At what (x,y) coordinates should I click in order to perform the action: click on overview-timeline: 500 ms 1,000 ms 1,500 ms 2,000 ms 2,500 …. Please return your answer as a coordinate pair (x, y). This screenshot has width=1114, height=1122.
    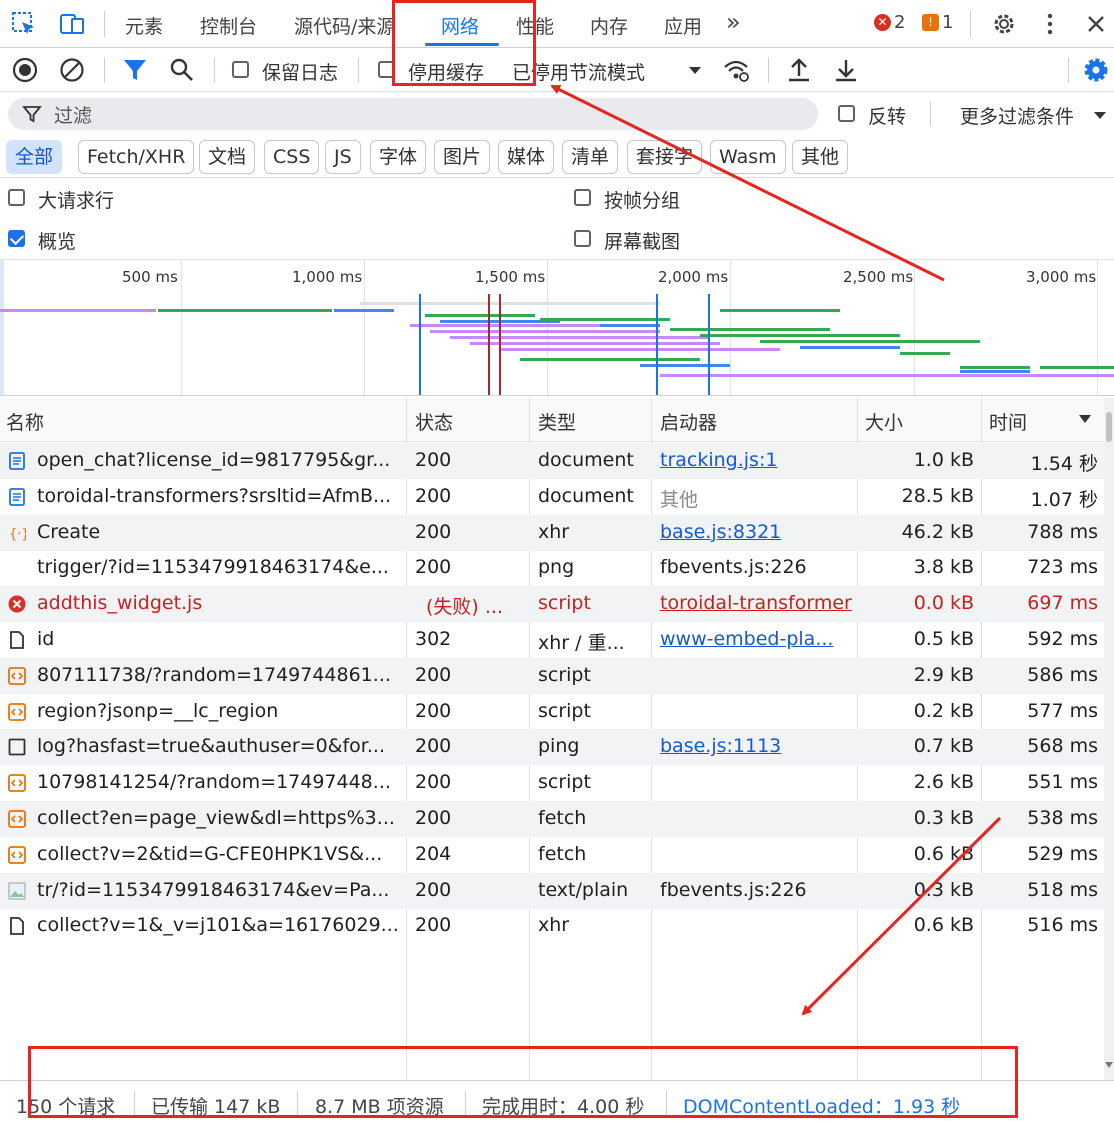
    Looking at the image, I should click on (557, 328).